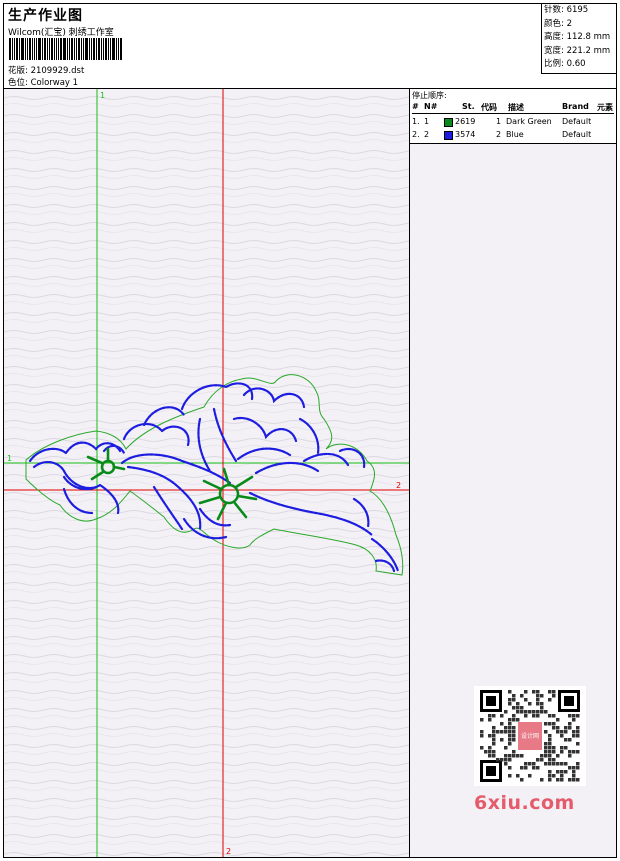 Image resolution: width=620 pixels, height=861 pixels. What do you see at coordinates (554, 10) in the screenshot?
I see `stat-stitches-label: 针数:` at bounding box center [554, 10].